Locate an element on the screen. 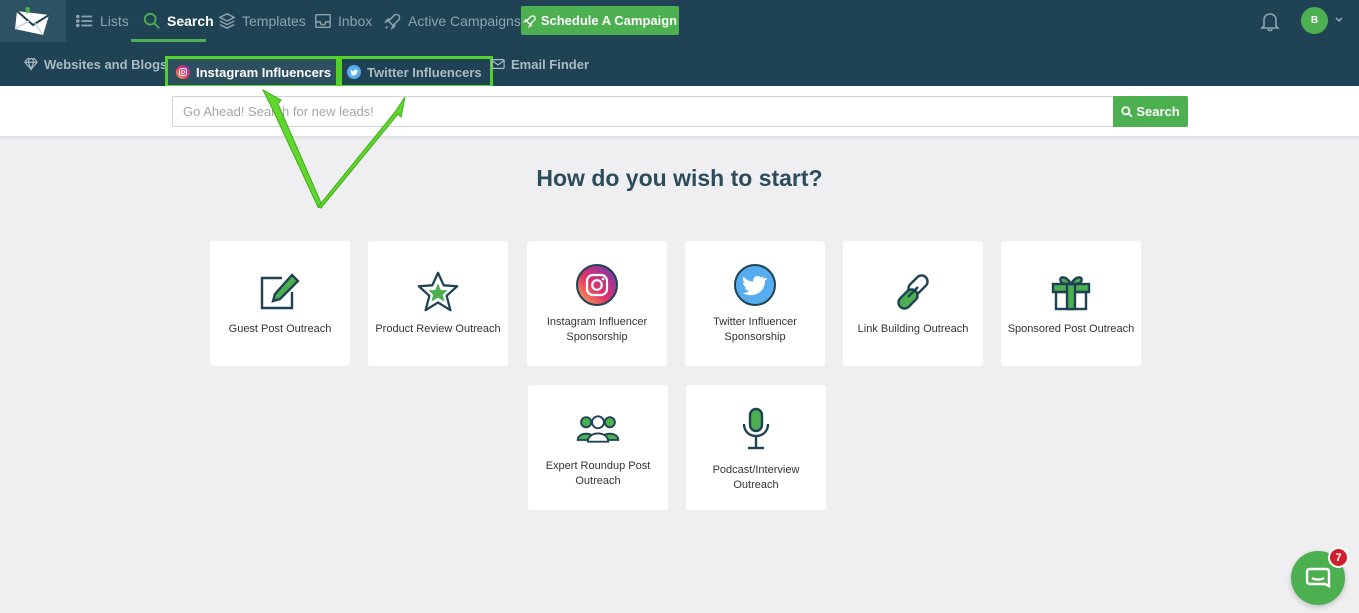 This screenshot has height=613, width=1359. schedule-campaign-button: Schedule A Campaign is located at coordinates (600, 20).